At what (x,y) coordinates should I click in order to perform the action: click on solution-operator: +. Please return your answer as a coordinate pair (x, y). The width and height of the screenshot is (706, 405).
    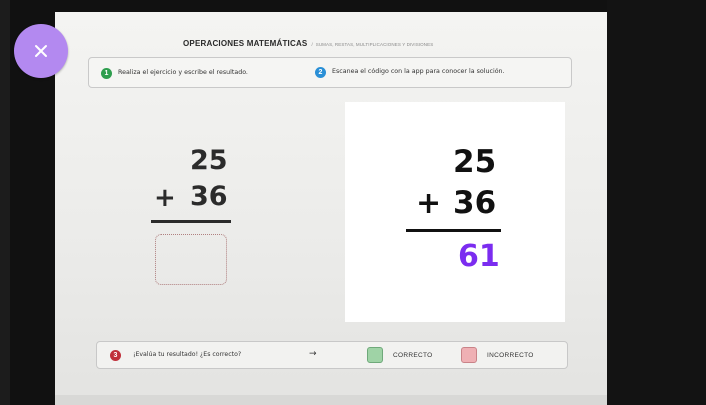
    Looking at the image, I should click on (429, 203).